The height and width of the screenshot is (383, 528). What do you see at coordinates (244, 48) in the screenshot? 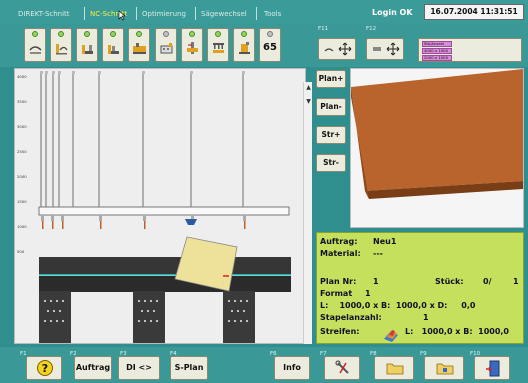
I see `side-pressure-icon` at bounding box center [244, 48].